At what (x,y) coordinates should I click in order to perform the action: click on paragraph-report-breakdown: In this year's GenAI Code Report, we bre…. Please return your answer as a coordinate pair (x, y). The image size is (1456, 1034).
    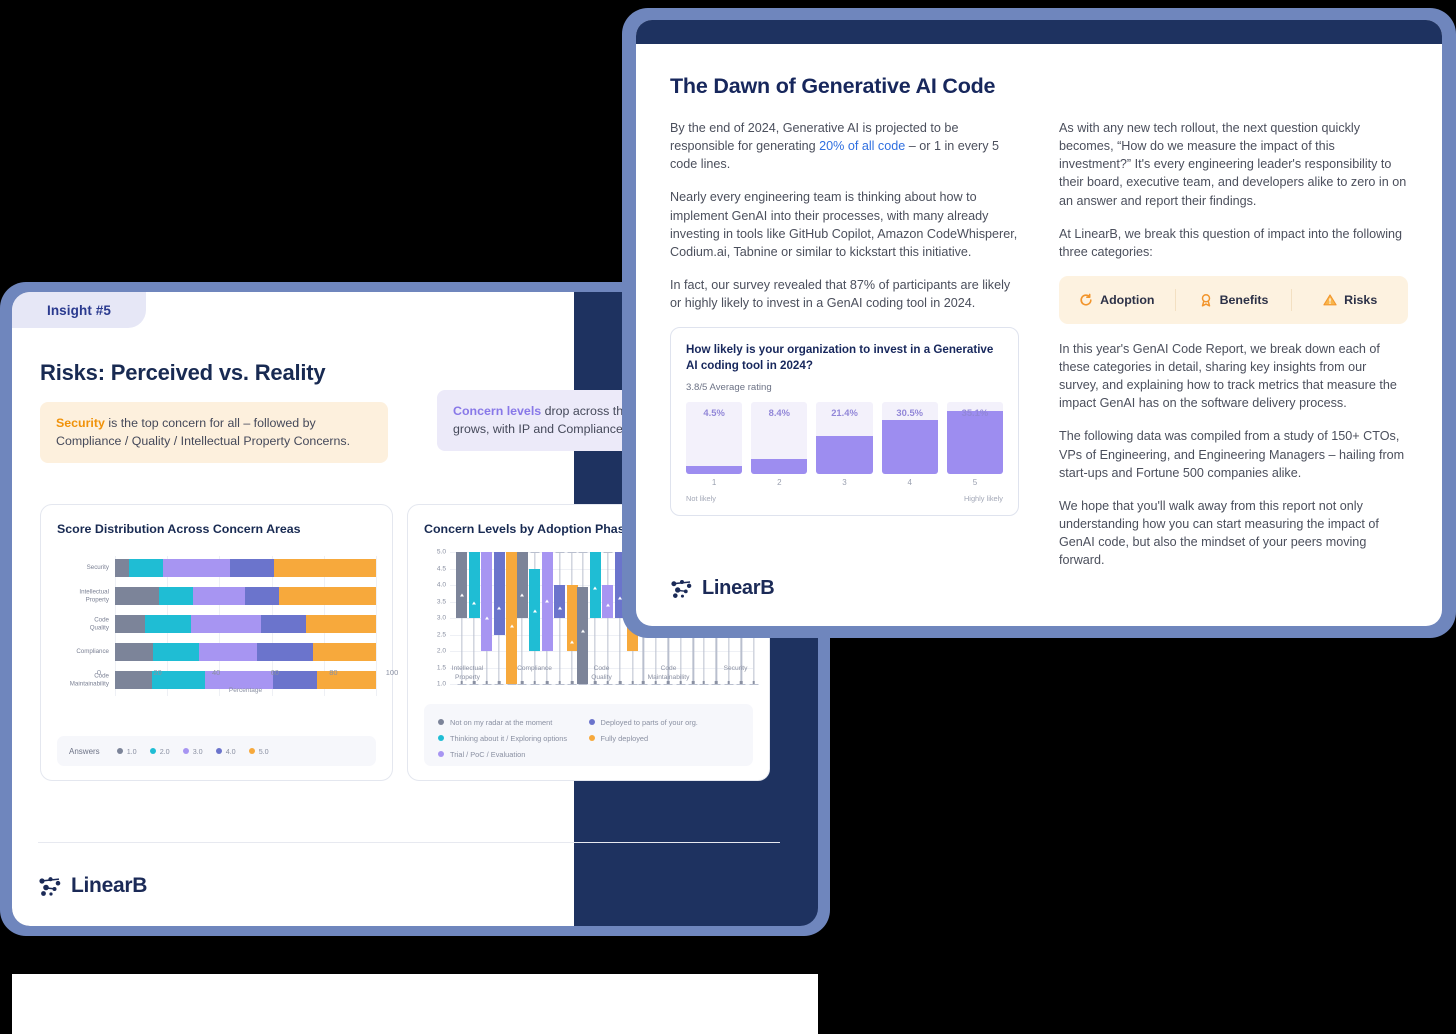
    Looking at the image, I should click on (1228, 376).